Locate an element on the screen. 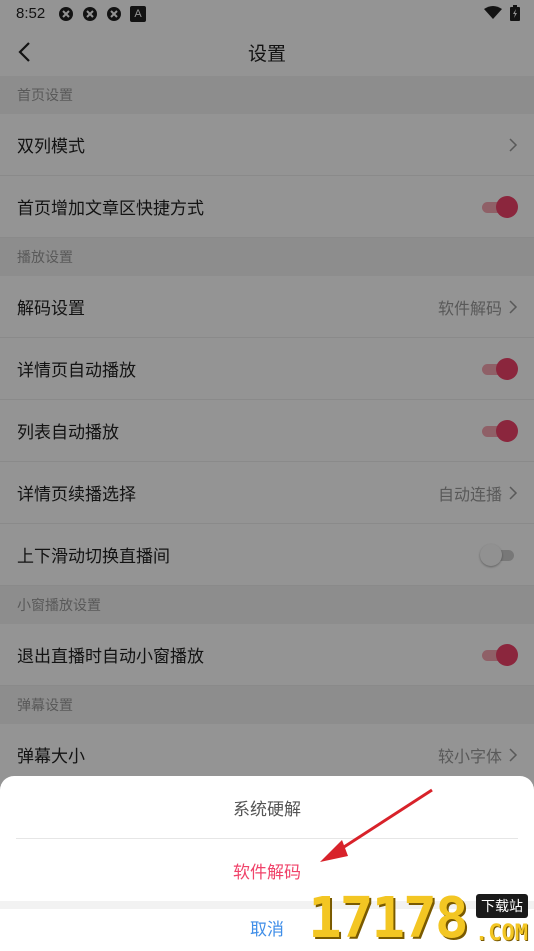 The height and width of the screenshot is (951, 534). watermark-number: 17178 is located at coordinates (388, 918).